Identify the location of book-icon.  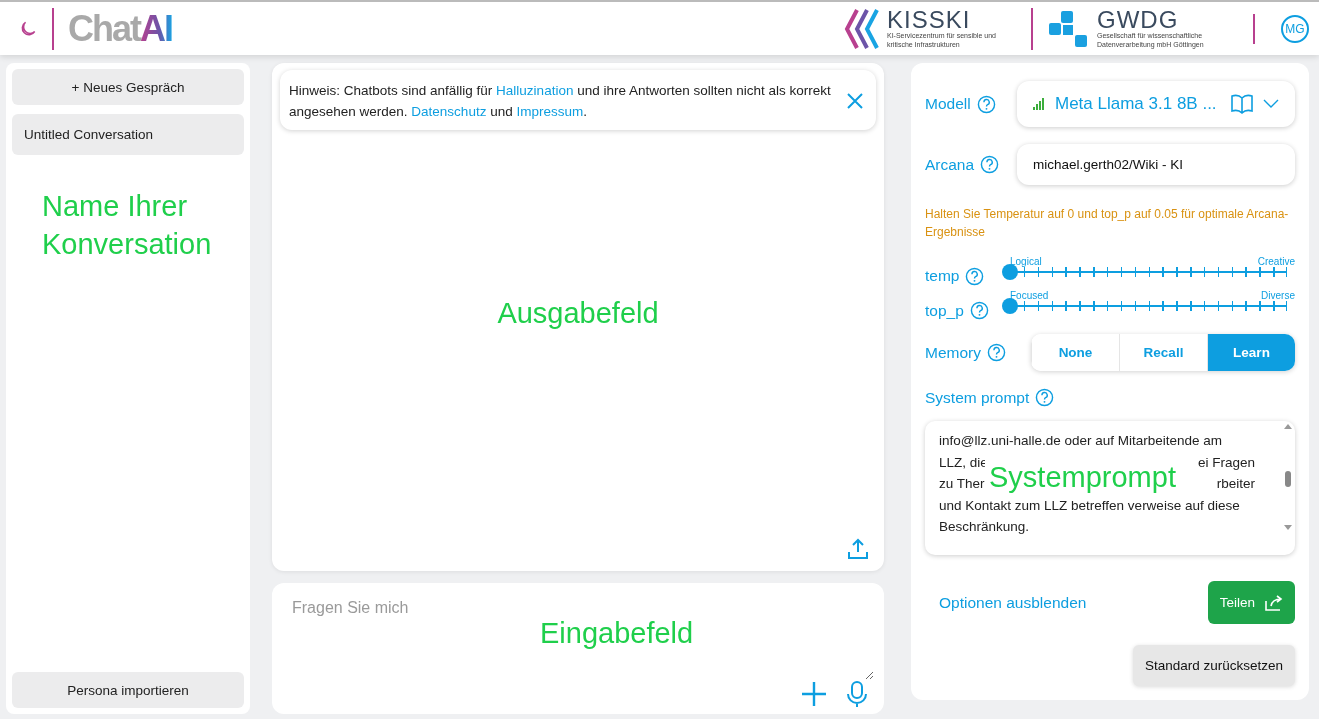
(1242, 104).